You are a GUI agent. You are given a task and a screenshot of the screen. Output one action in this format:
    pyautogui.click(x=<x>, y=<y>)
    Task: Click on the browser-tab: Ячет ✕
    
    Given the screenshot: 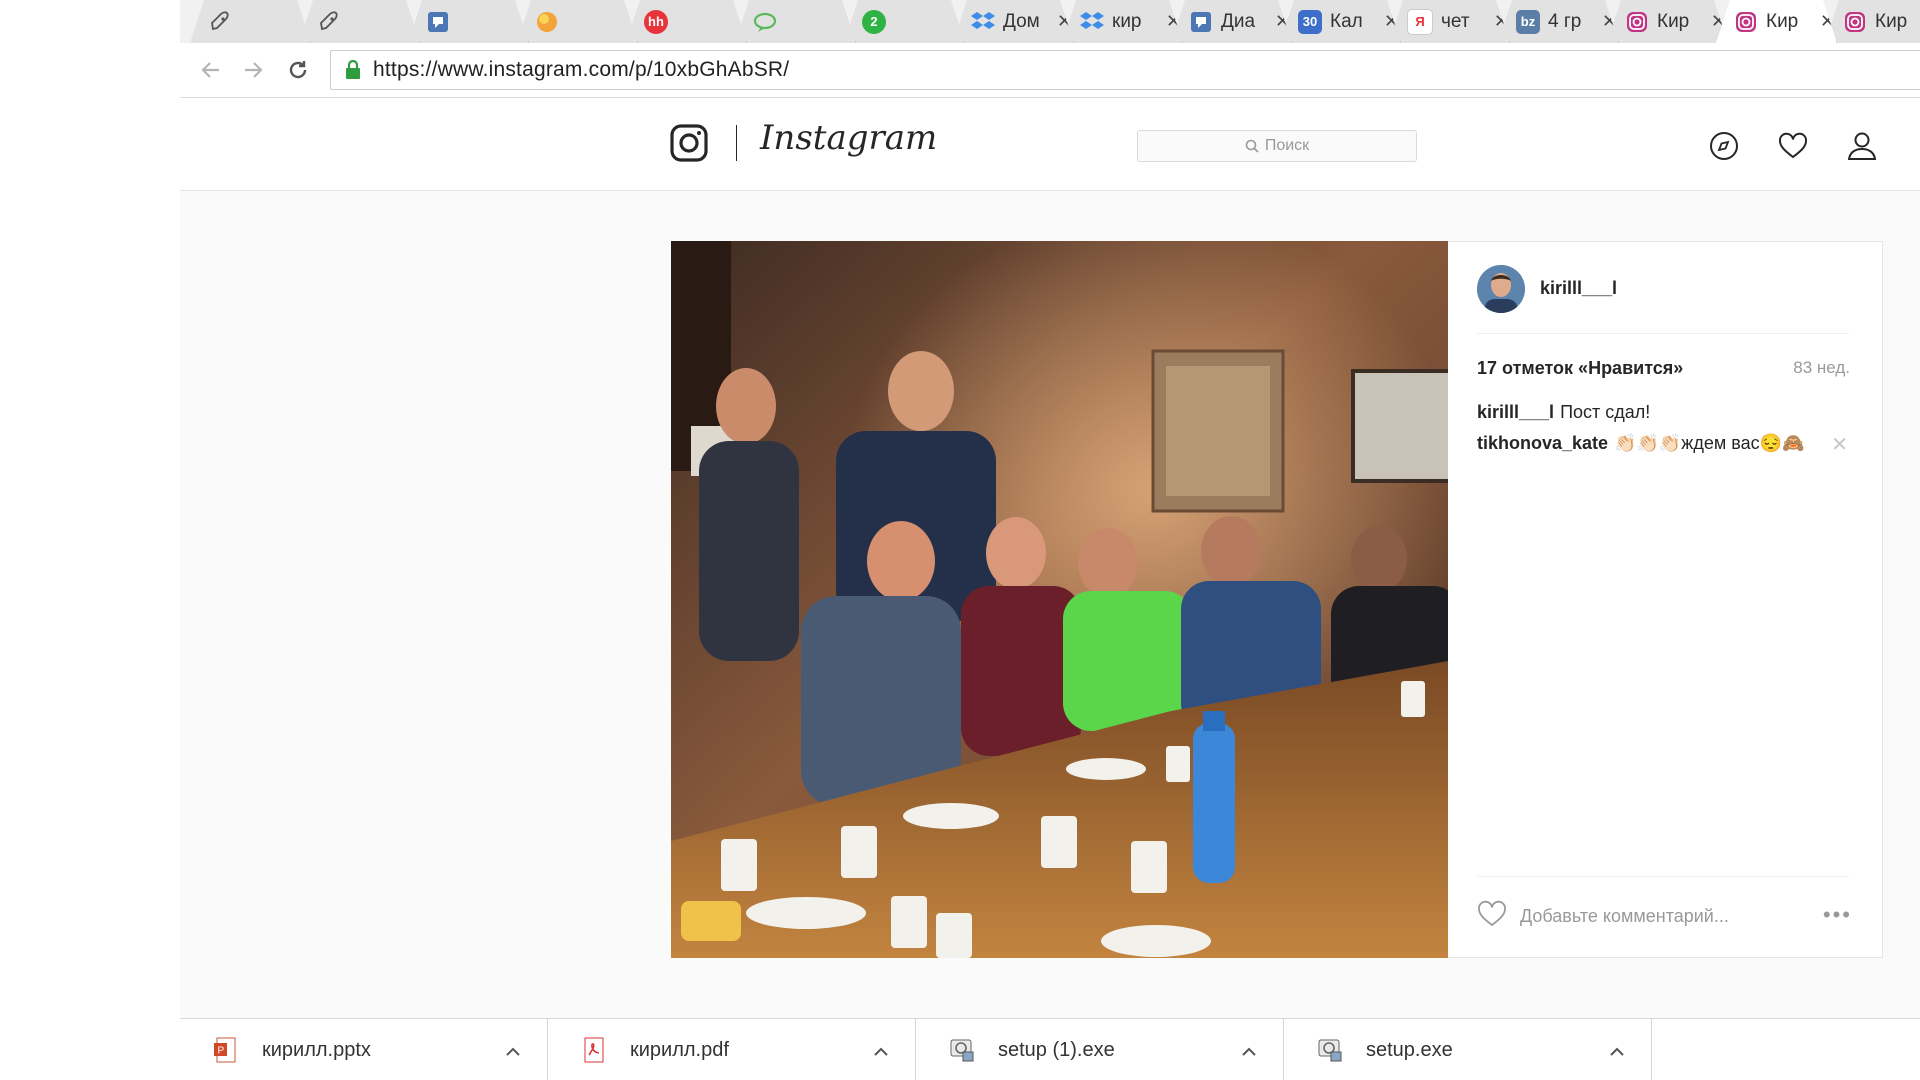 What is the action you would take?
    pyautogui.click(x=1449, y=21)
    